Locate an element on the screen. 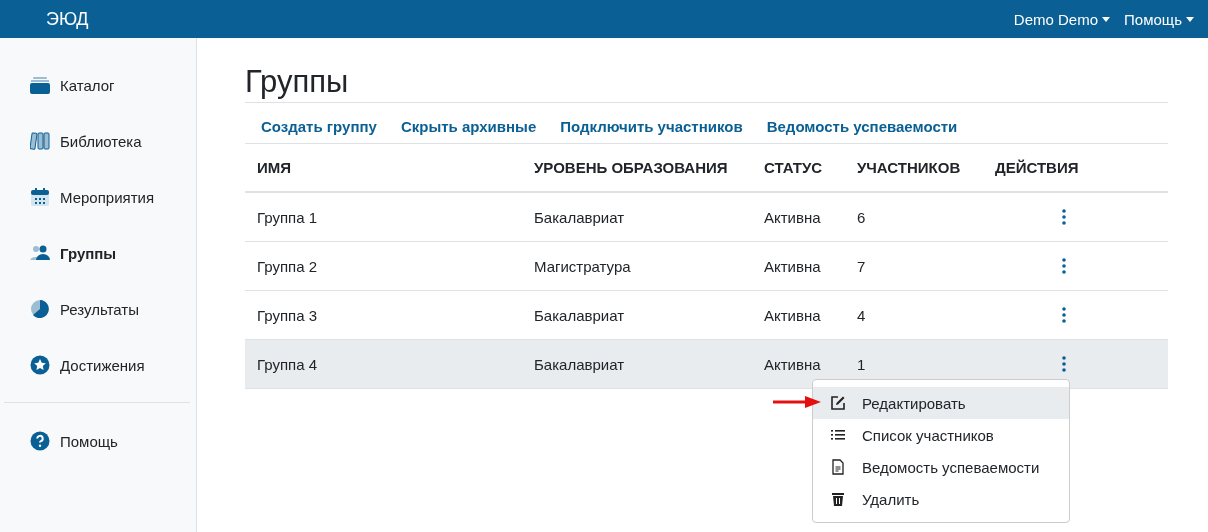  table-cell: Группа 4 is located at coordinates (287, 364).